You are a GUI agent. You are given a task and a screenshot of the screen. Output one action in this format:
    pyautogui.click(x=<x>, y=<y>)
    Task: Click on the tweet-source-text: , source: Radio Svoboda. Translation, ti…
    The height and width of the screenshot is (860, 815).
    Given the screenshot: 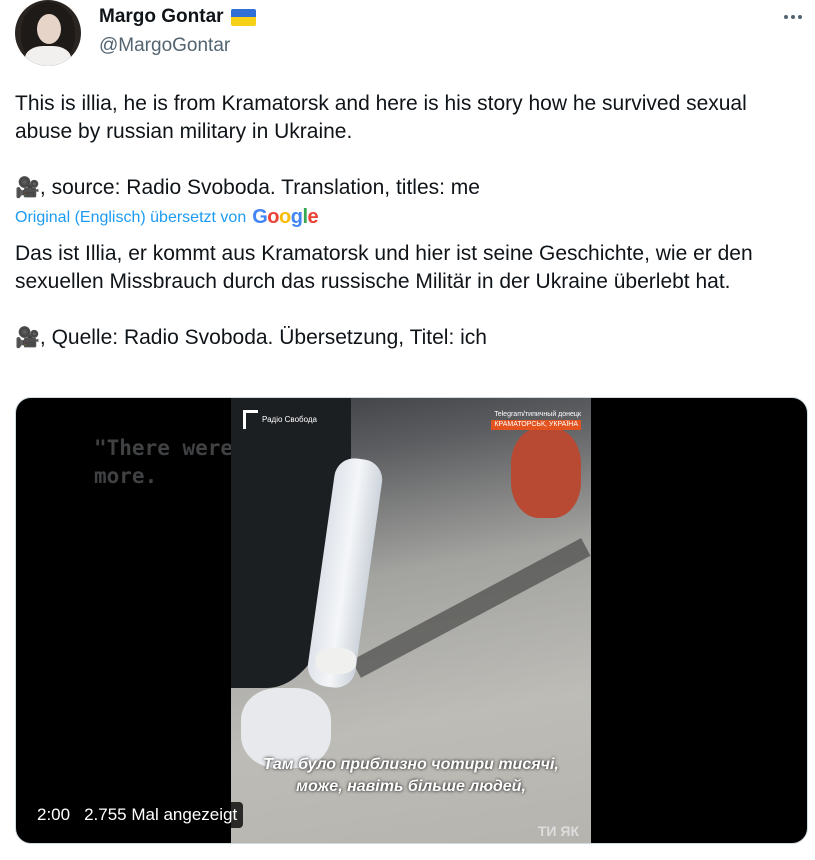 What is the action you would take?
    pyautogui.click(x=259, y=187)
    